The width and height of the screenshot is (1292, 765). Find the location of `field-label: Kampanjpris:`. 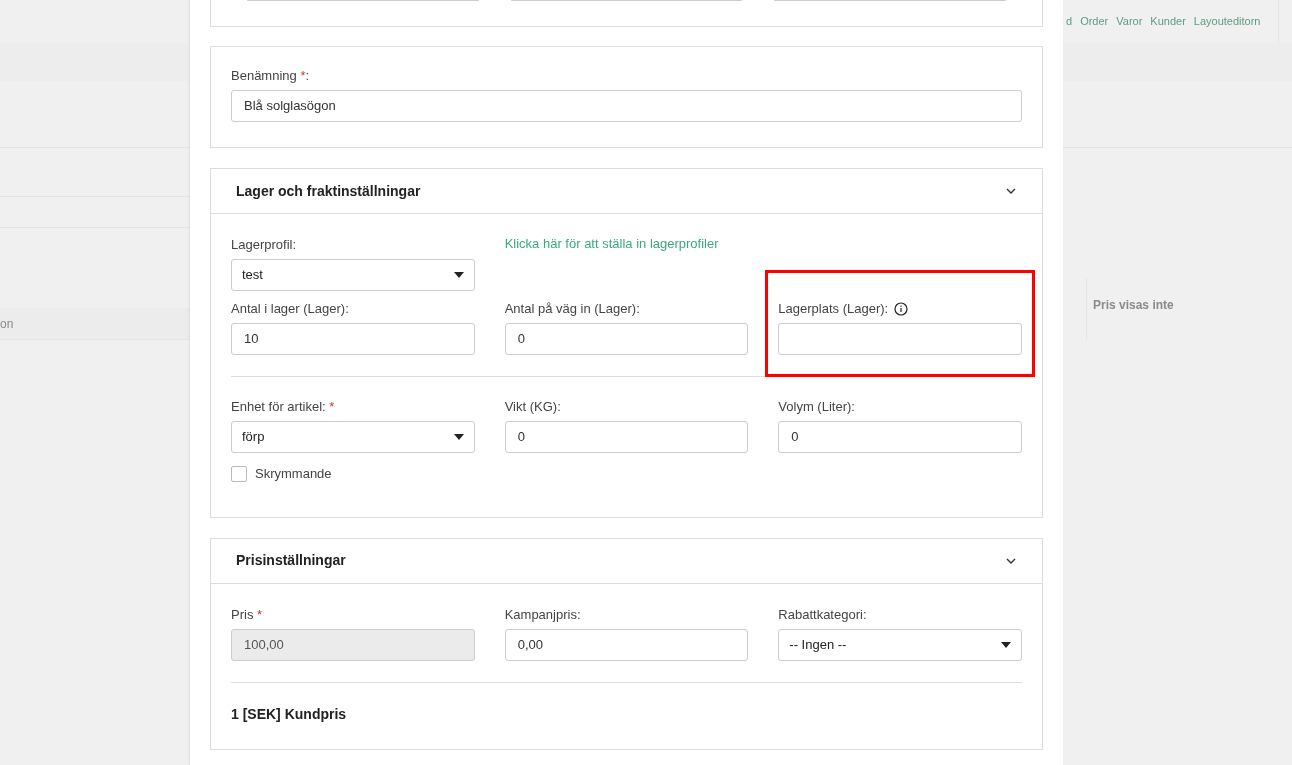

field-label: Kampanjpris: is located at coordinates (543, 614).